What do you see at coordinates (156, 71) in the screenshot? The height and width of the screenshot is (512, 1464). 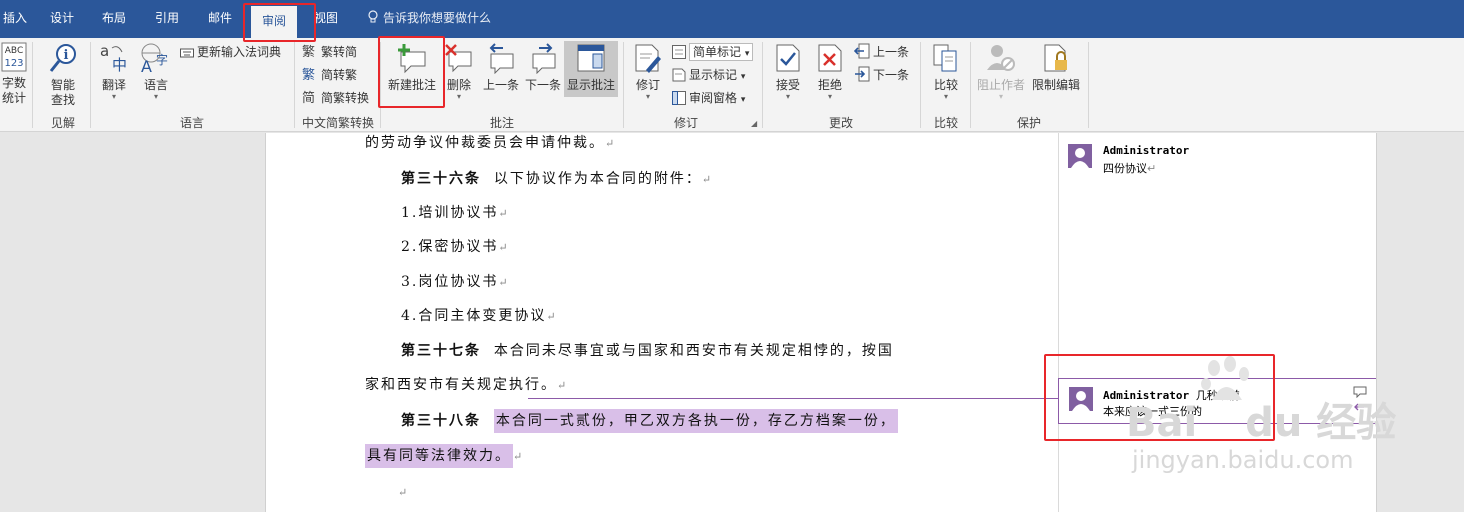 I see `language-button: A字 语言 ▾` at bounding box center [156, 71].